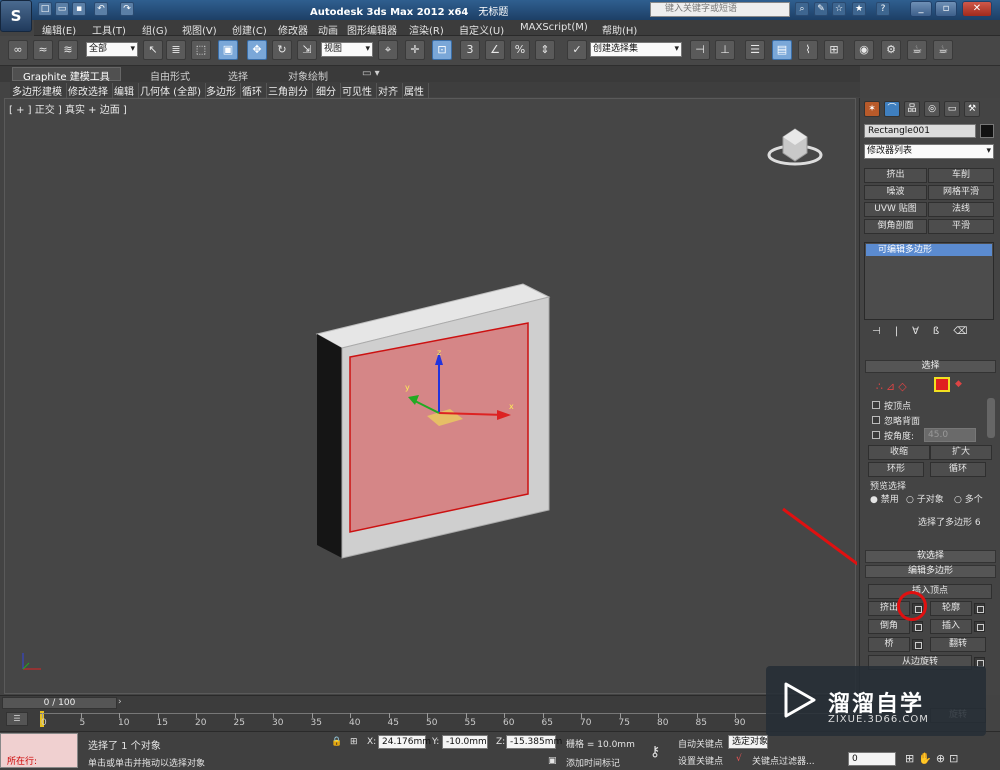 This screenshot has width=1000, height=770. What do you see at coordinates (952, 109) in the screenshot?
I see `display-tab-icon: ▭` at bounding box center [952, 109].